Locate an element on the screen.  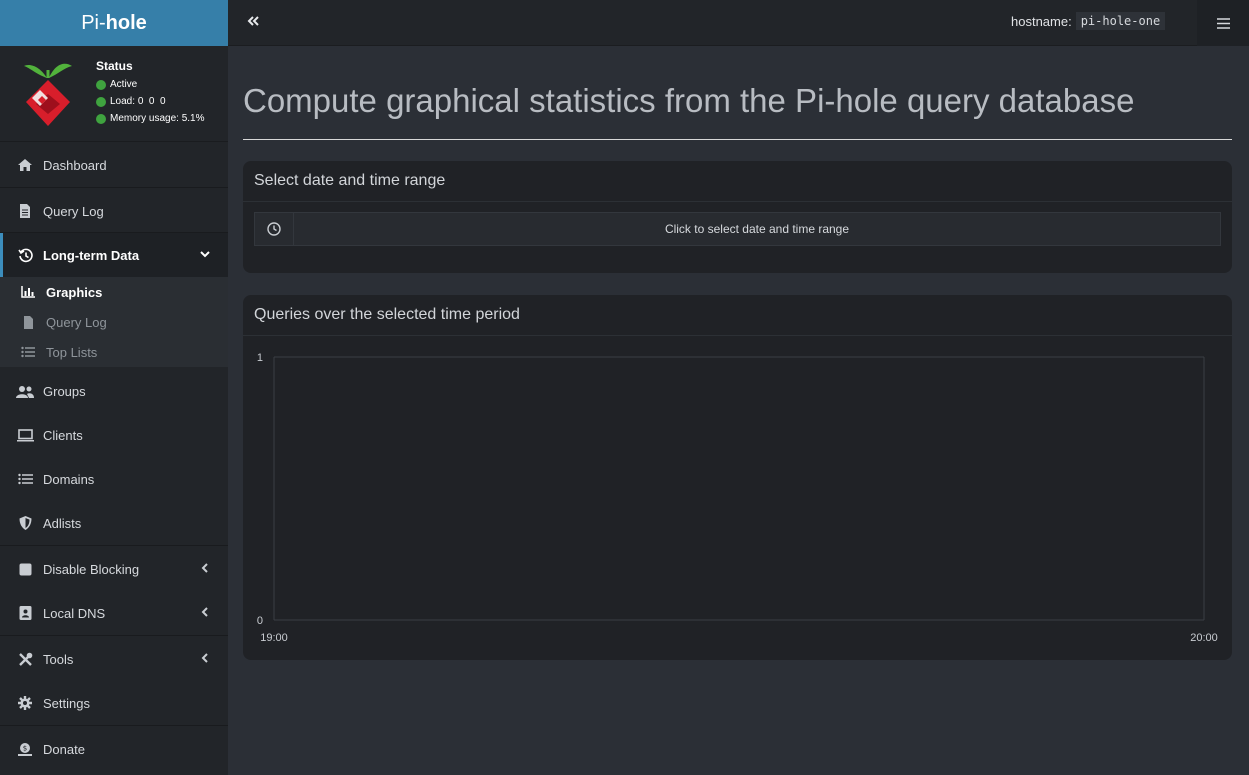
clock-icon-addon is located at coordinates (274, 229).